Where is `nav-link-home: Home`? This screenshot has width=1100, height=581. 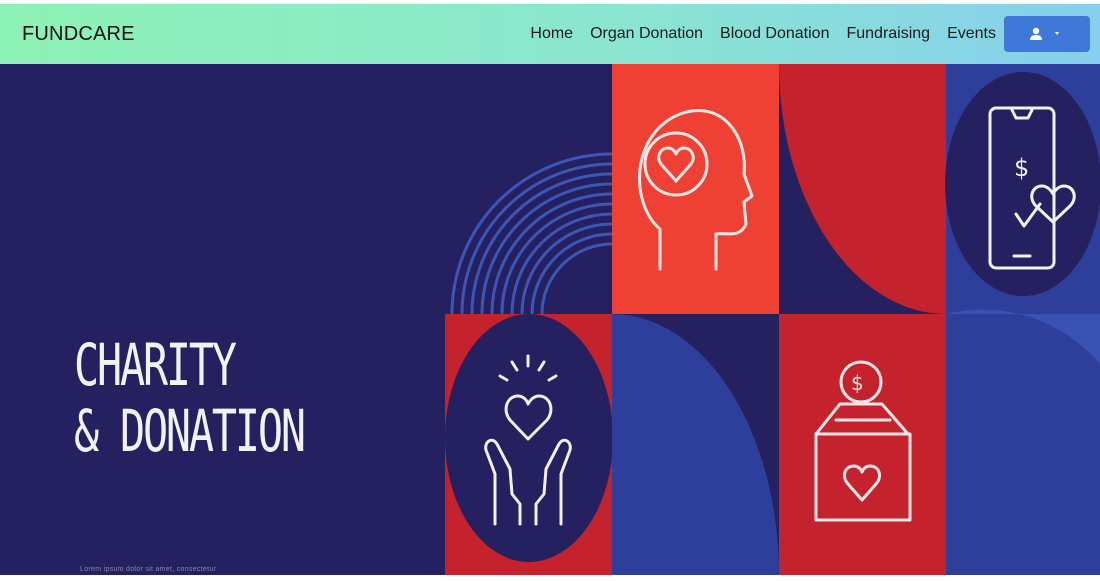
nav-link-home: Home is located at coordinates (551, 34).